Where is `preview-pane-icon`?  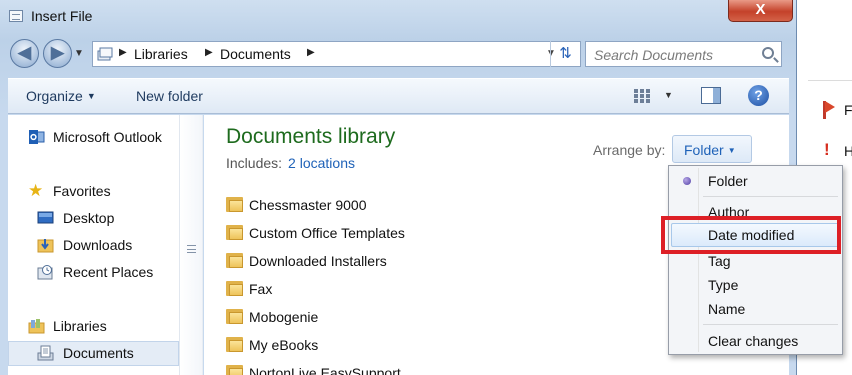 preview-pane-icon is located at coordinates (711, 95).